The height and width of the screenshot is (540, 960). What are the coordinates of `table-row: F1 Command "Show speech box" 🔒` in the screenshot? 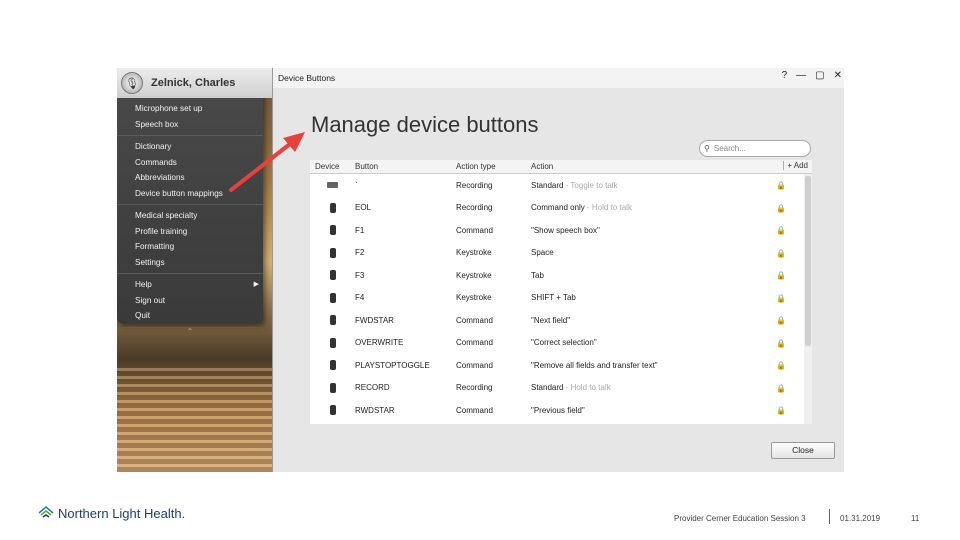 It's located at (561, 230).